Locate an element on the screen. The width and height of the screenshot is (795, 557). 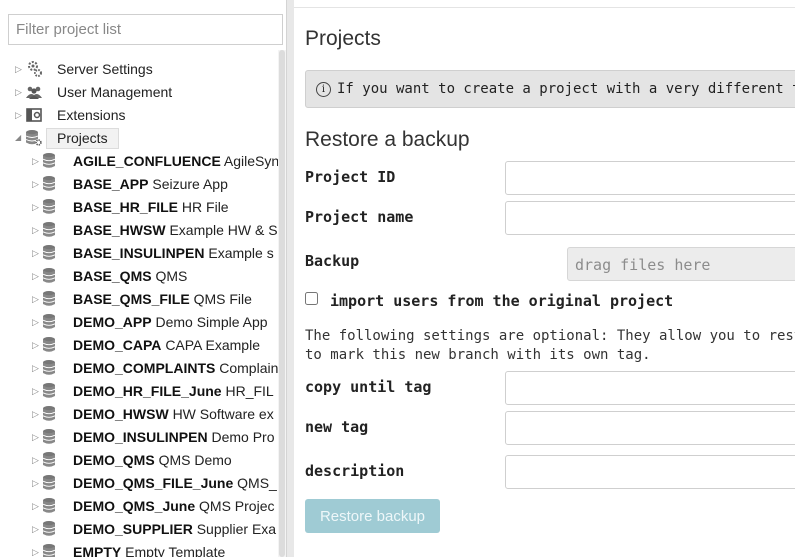
tree-item-project: ▷ EMPTY Empty Template is located at coordinates (140, 549).